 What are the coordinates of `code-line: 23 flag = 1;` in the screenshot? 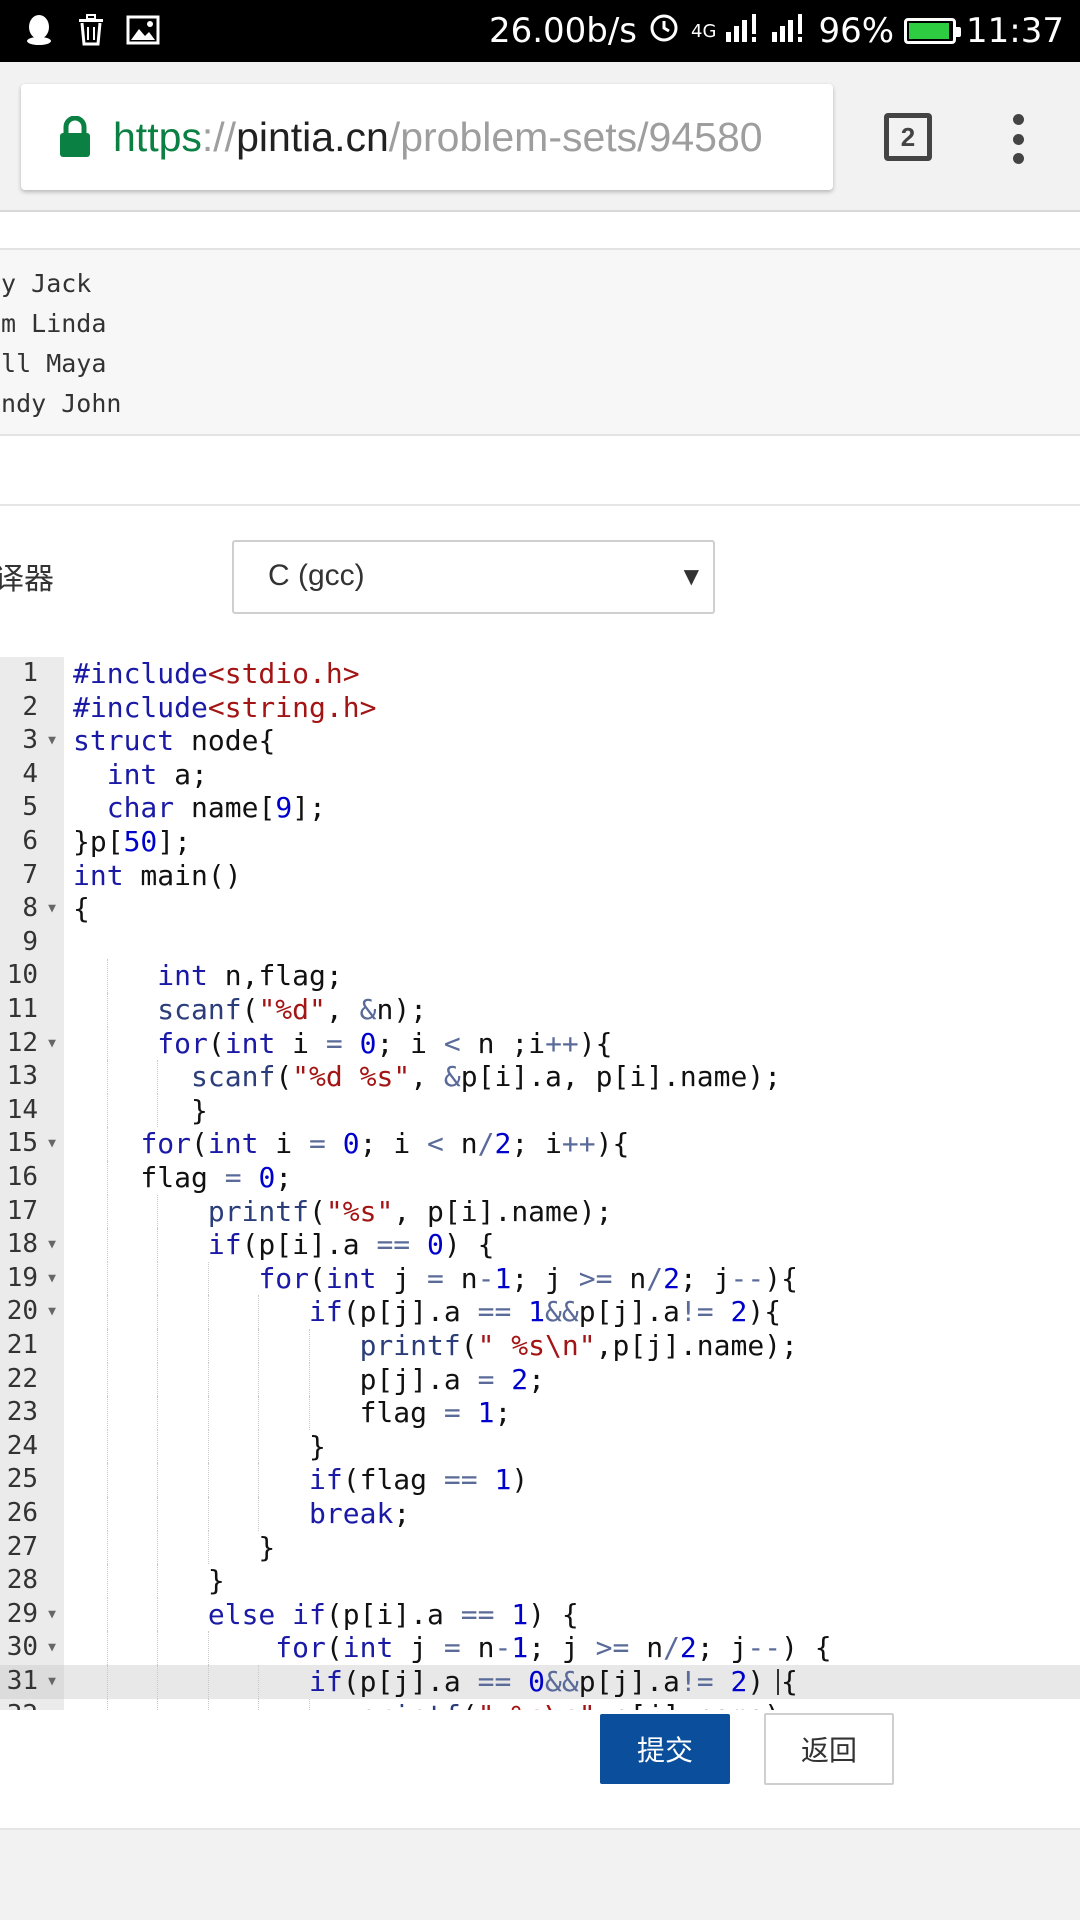 It's located at (540, 1413).